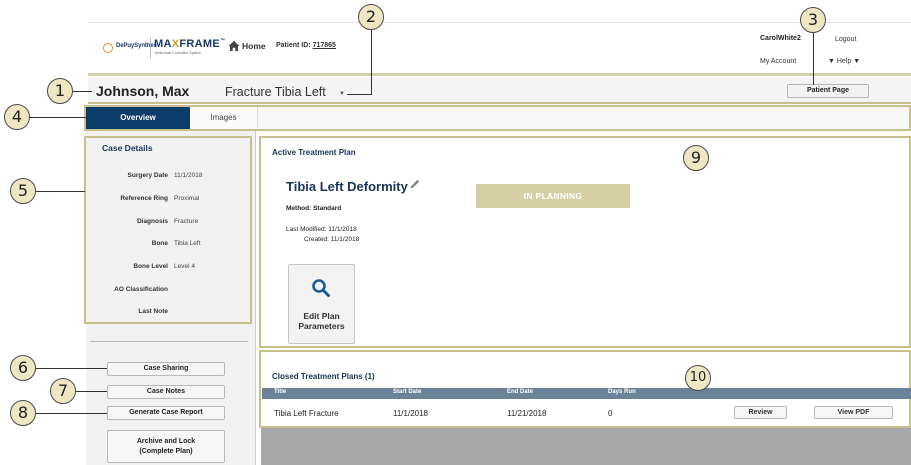 The width and height of the screenshot is (911, 465). What do you see at coordinates (316, 239) in the screenshot?
I see `created-label: Created:` at bounding box center [316, 239].